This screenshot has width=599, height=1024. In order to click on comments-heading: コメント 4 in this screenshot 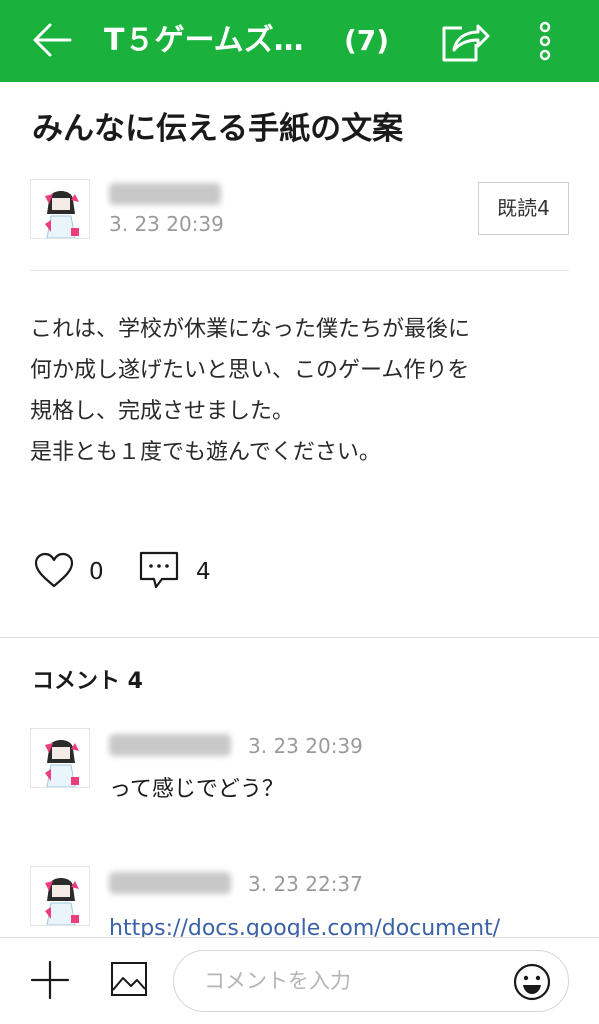, I will do `click(87, 681)`.